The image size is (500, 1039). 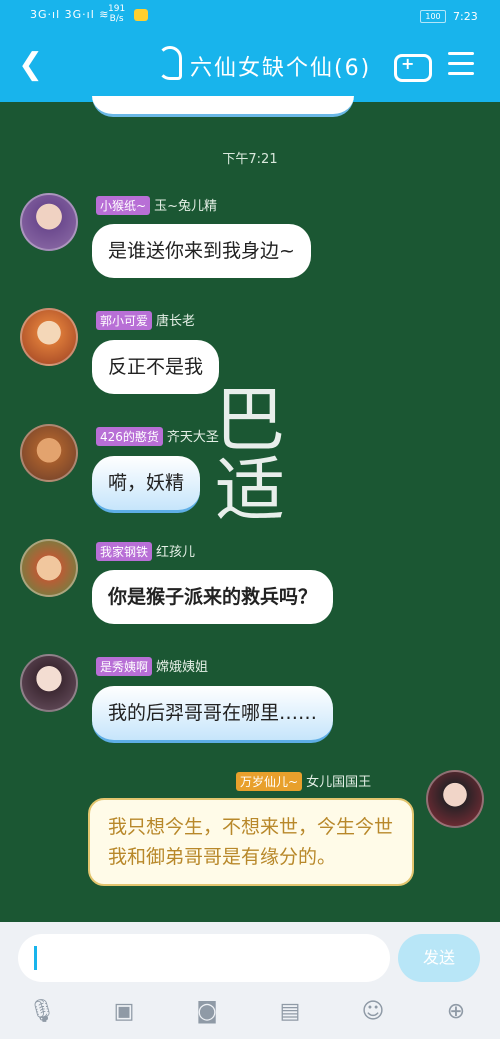 What do you see at coordinates (201, 251) in the screenshot?
I see `message-bubble: 是谁送你来到我身边~` at bounding box center [201, 251].